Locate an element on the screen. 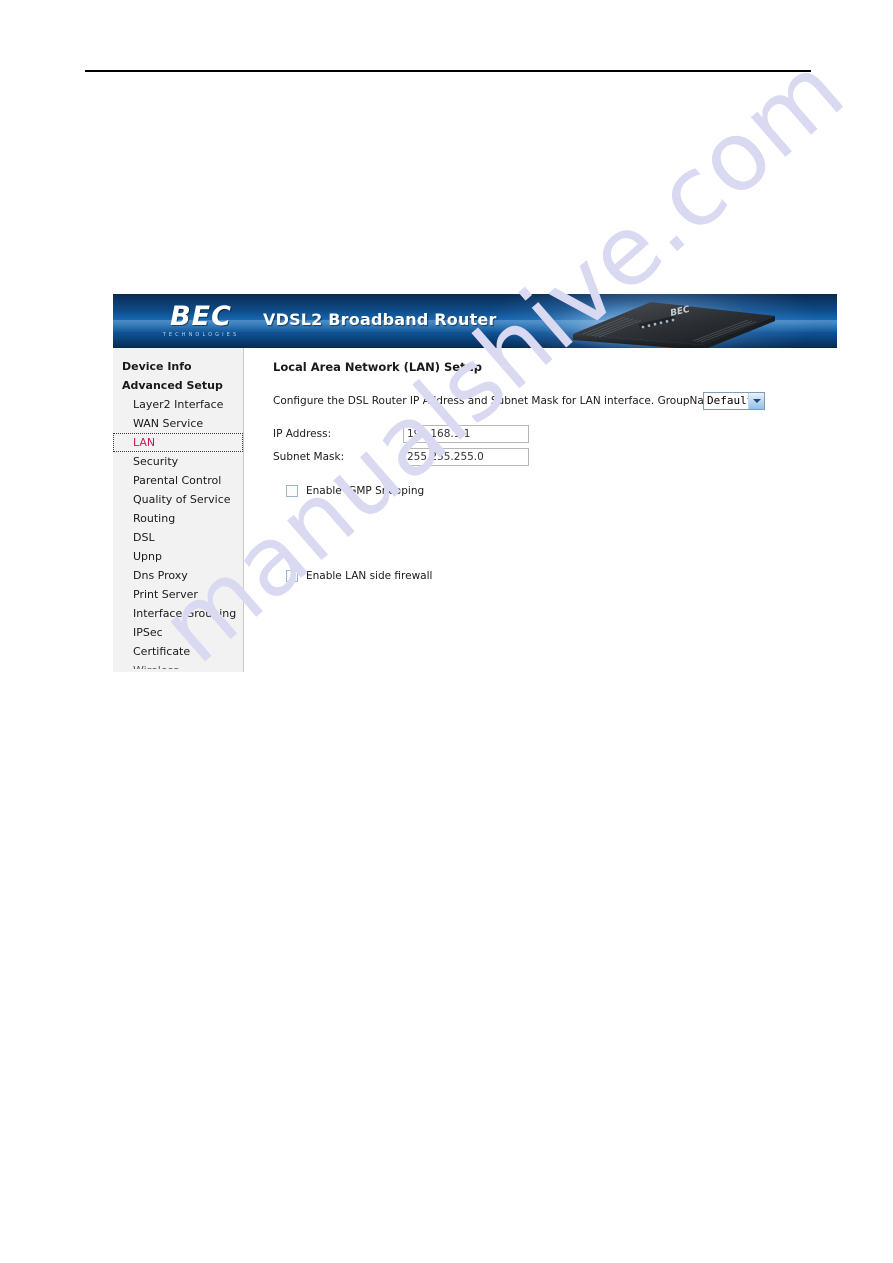  sidebar-item-dsl: DSL is located at coordinates (178, 537).